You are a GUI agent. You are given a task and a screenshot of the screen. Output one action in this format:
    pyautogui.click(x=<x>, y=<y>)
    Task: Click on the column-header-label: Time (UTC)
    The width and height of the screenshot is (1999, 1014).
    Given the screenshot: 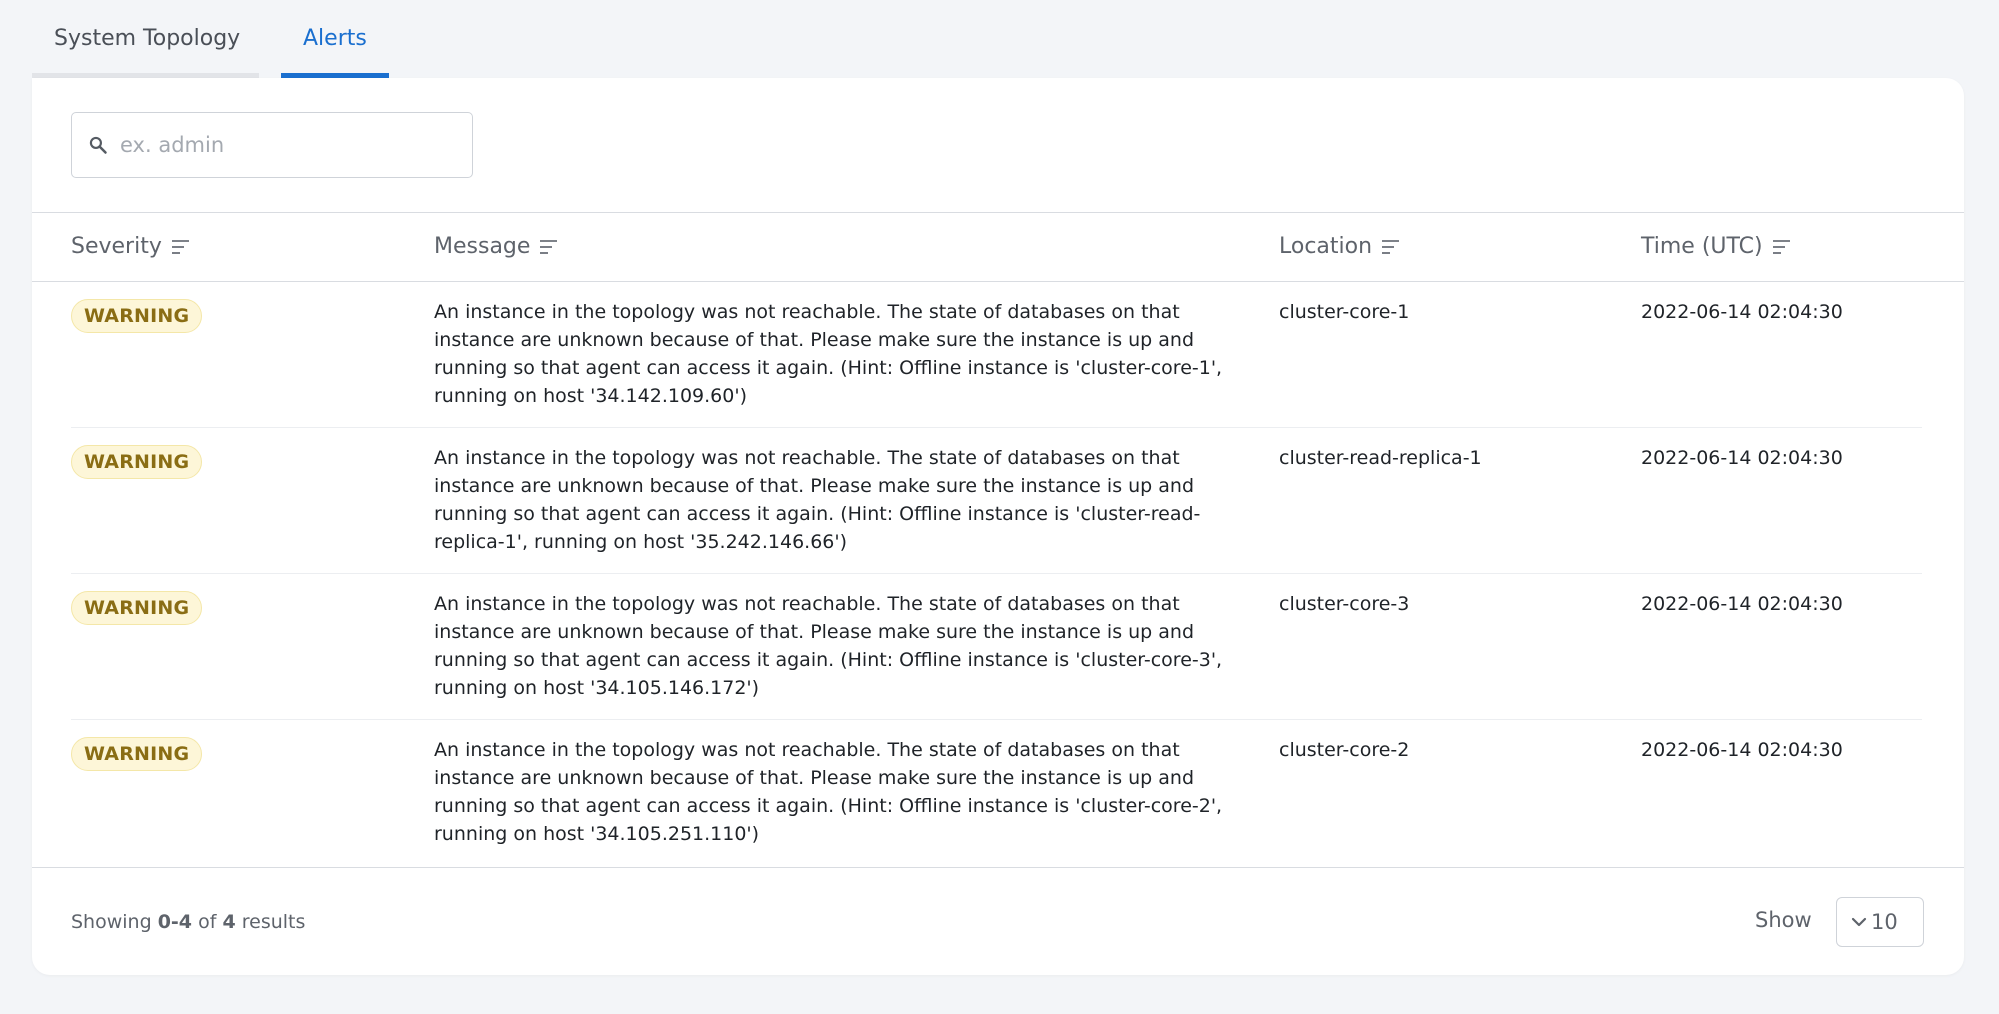 What is the action you would take?
    pyautogui.click(x=1702, y=246)
    